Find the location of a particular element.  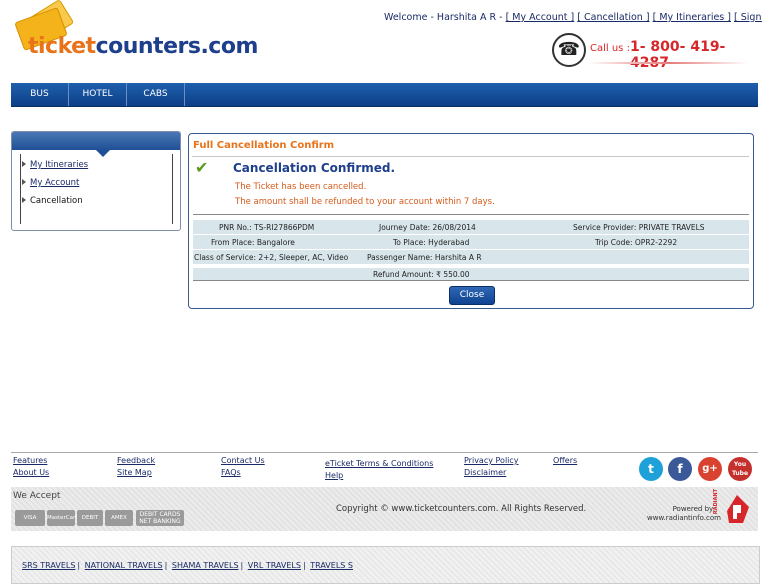

footer-link-offers: Offers is located at coordinates (565, 460).